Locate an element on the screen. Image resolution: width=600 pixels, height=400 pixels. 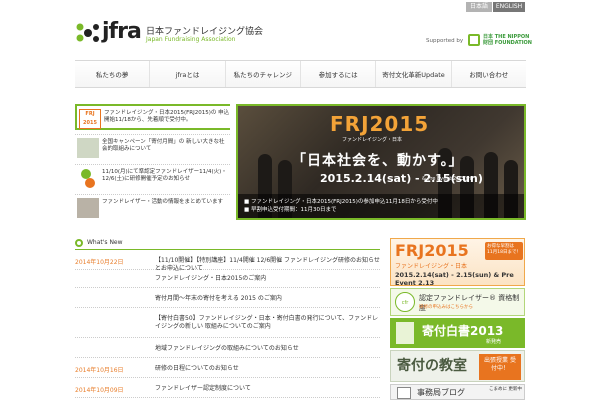
nav-item-challenge: 私たちのチャレンジ is located at coordinates (262, 74).